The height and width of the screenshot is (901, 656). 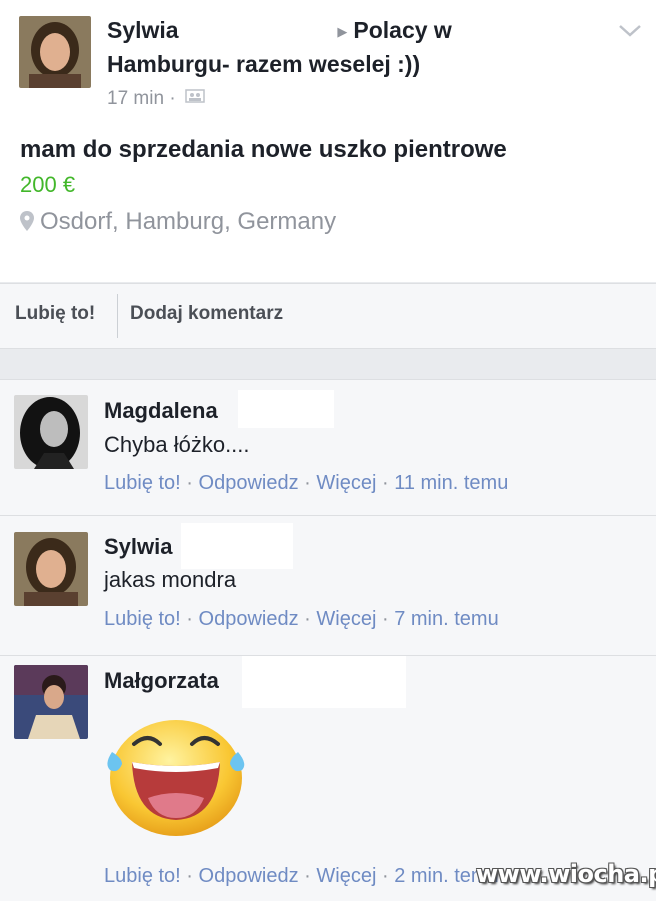 What do you see at coordinates (117, 316) in the screenshot?
I see `divider` at bounding box center [117, 316].